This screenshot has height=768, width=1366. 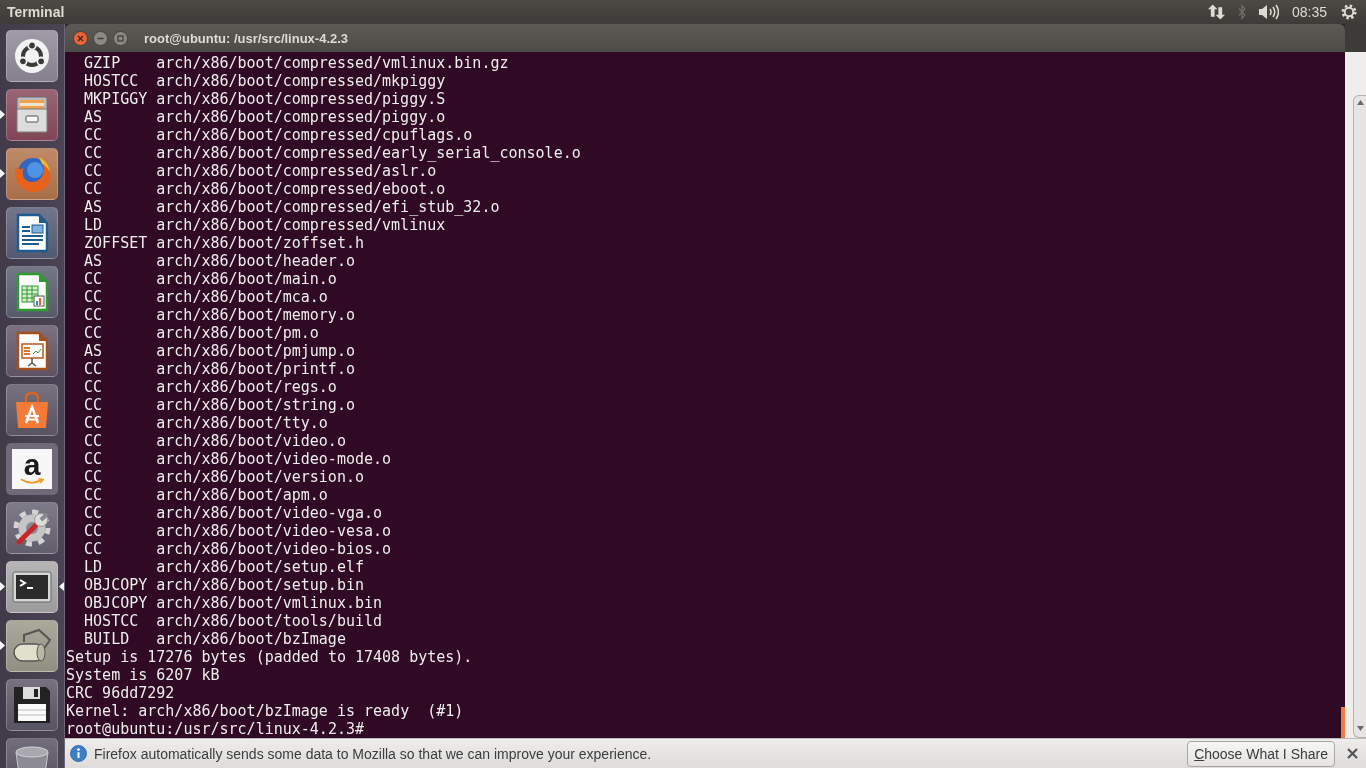 I want to click on gear-icon, so click(x=1349, y=12).